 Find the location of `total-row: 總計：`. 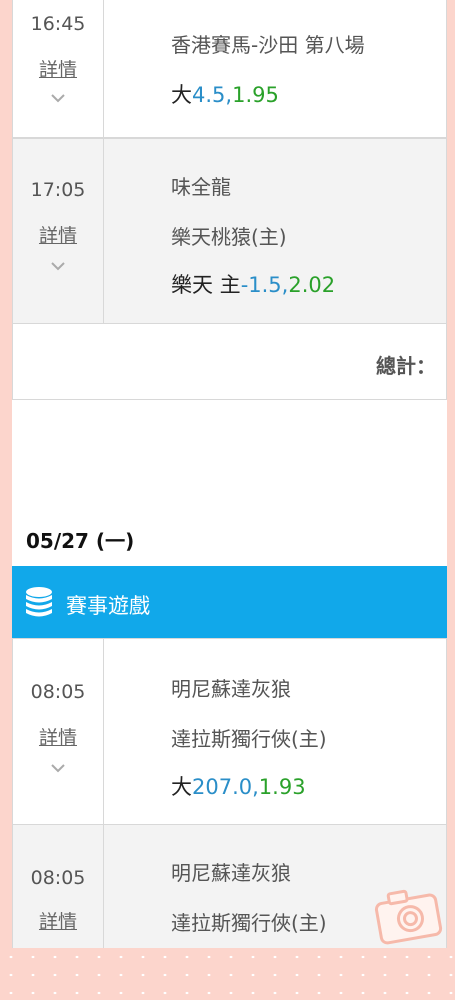

total-row: 總計： is located at coordinates (229, 361).